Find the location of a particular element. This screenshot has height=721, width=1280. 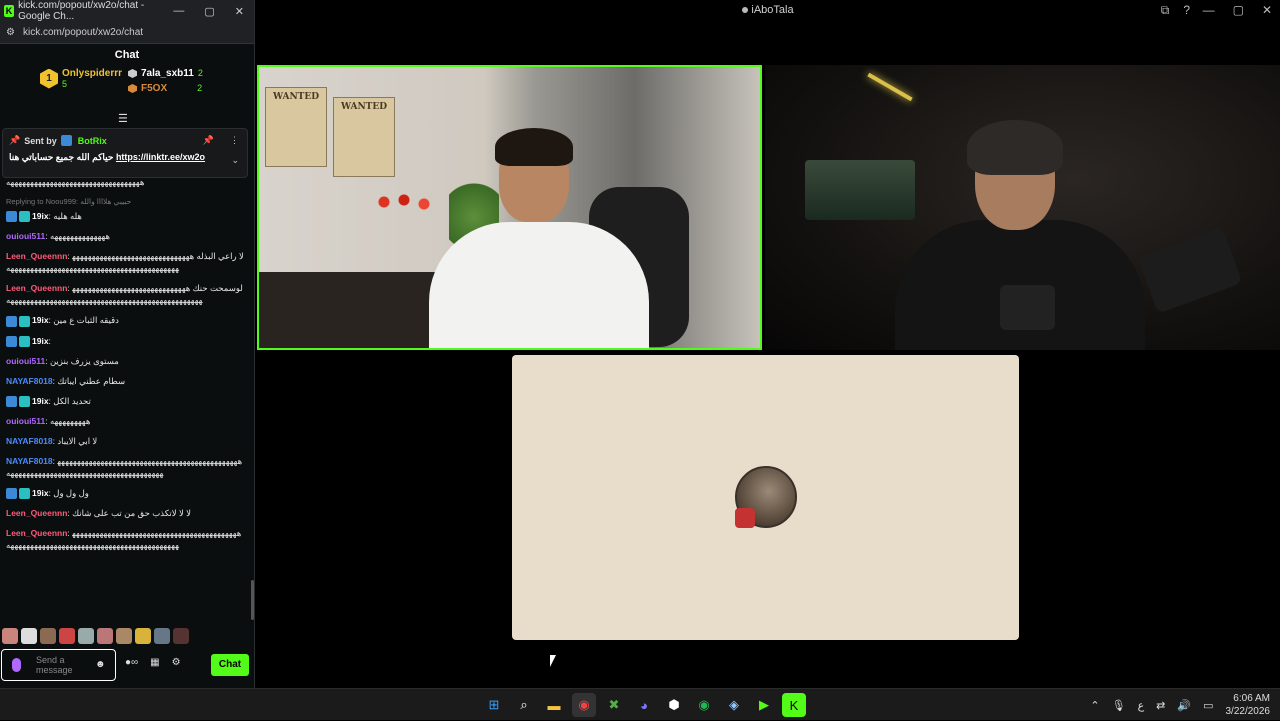

message-input: Send a message ☻ is located at coordinates (58, 665).